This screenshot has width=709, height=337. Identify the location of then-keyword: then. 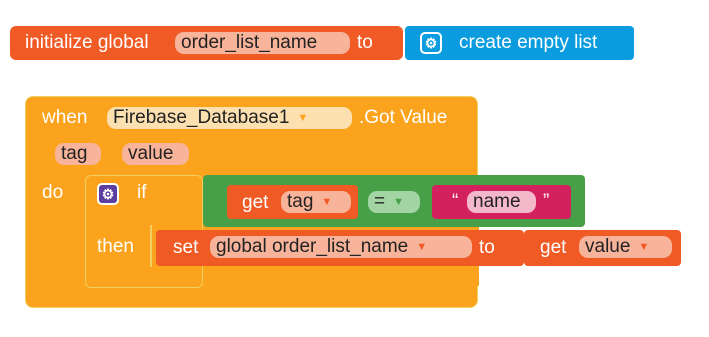
(115, 246).